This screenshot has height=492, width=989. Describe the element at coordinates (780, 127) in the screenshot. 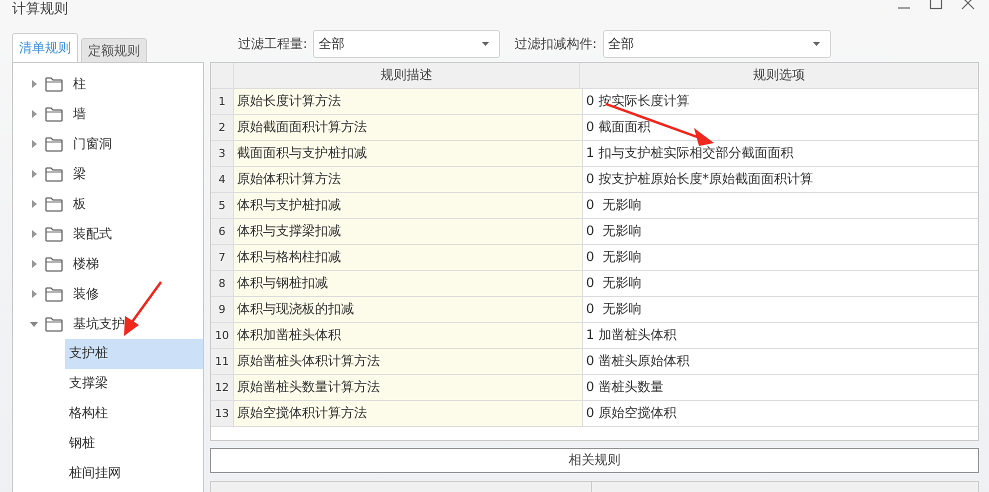

I see `table-cell: 0 截面面积` at that location.